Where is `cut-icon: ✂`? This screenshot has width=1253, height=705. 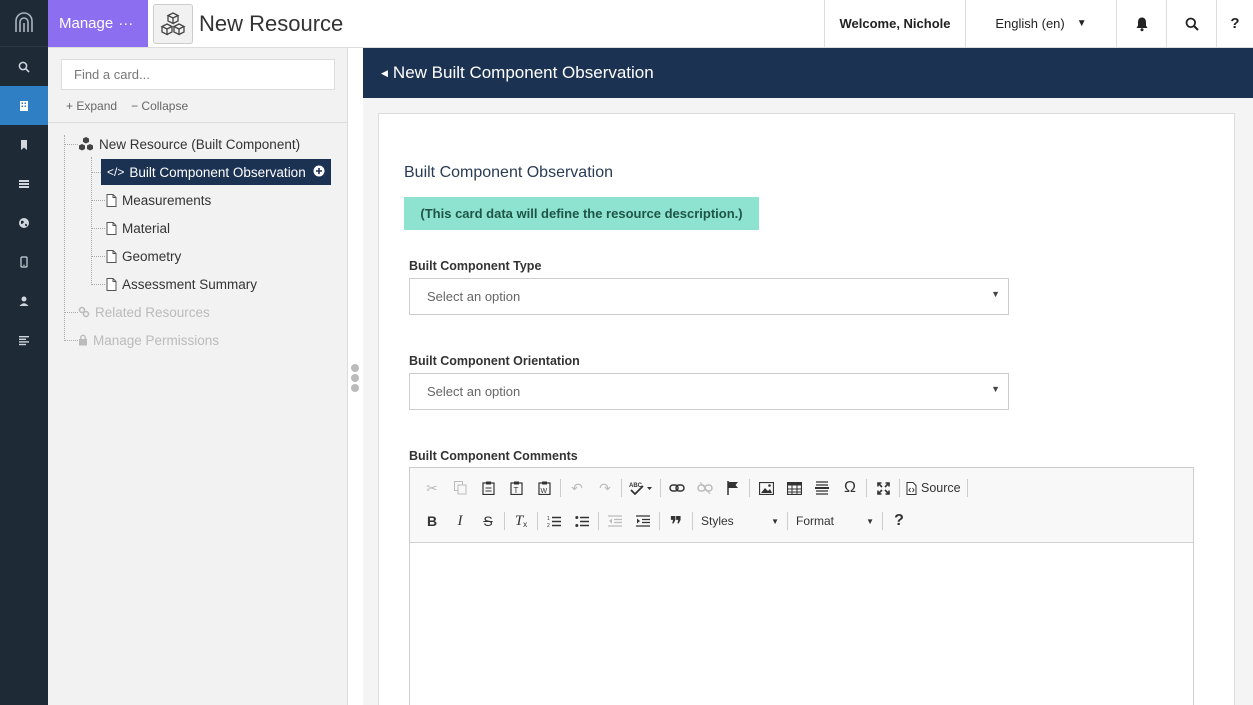
cut-icon: ✂ is located at coordinates (432, 488).